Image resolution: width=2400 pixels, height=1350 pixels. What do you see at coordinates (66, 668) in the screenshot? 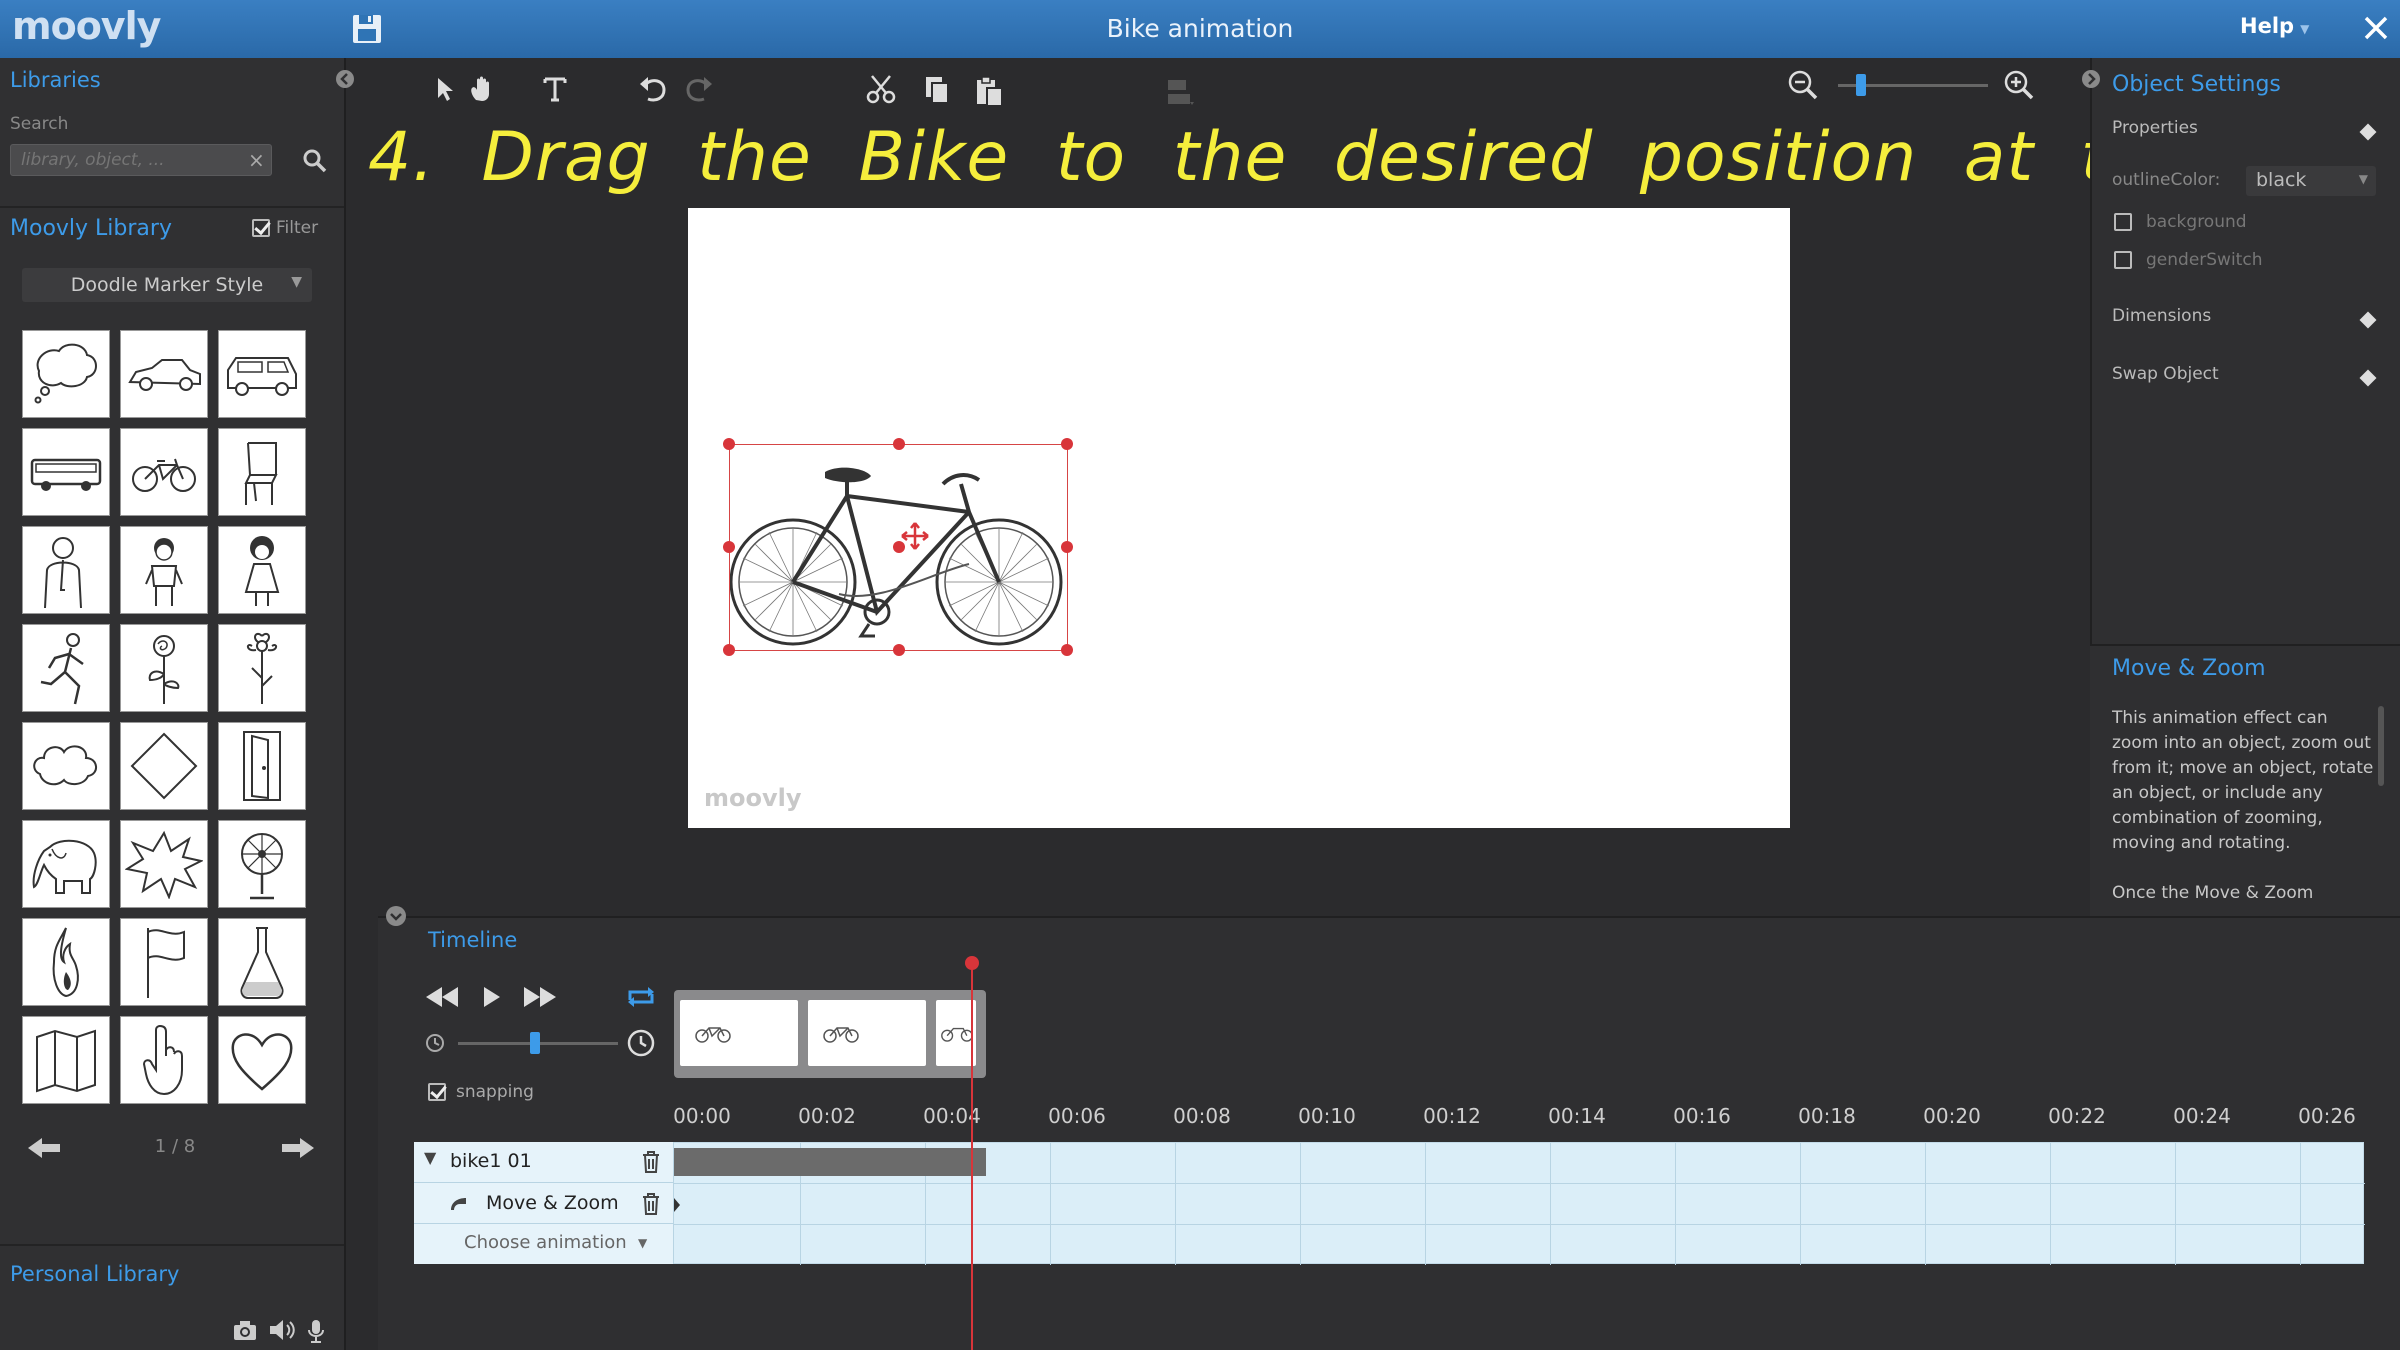
I see `runner-icon` at bounding box center [66, 668].